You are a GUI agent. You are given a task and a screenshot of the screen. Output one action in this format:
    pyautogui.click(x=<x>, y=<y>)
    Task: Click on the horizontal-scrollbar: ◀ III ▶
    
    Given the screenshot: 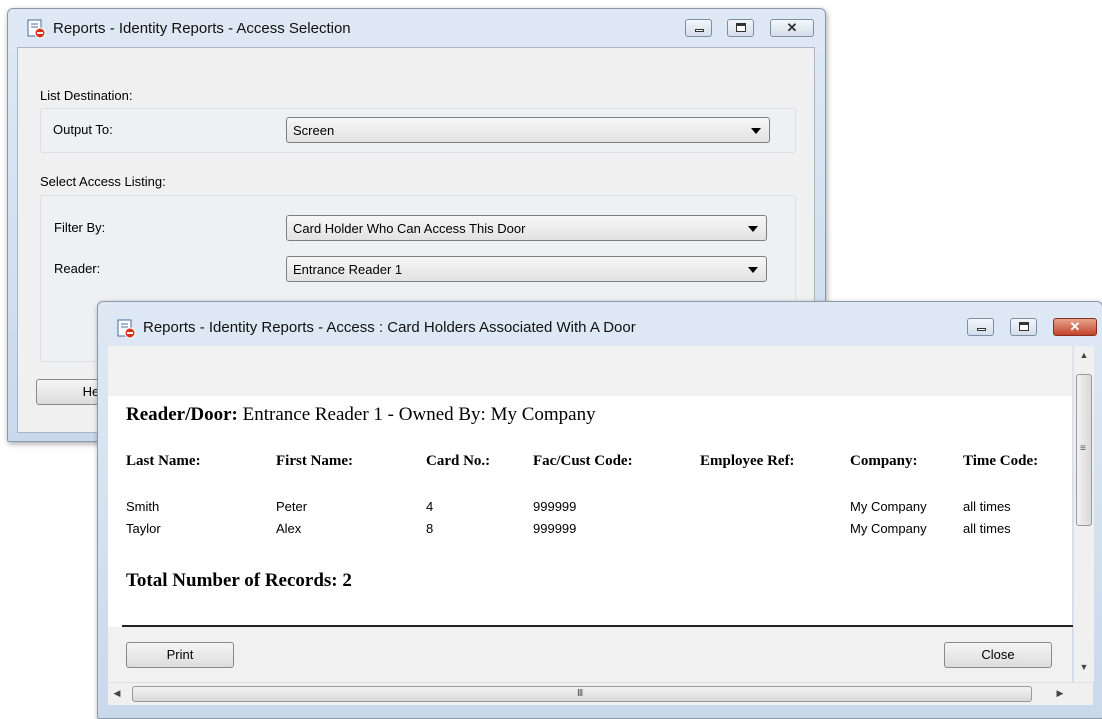 What is the action you would take?
    pyautogui.click(x=600, y=693)
    